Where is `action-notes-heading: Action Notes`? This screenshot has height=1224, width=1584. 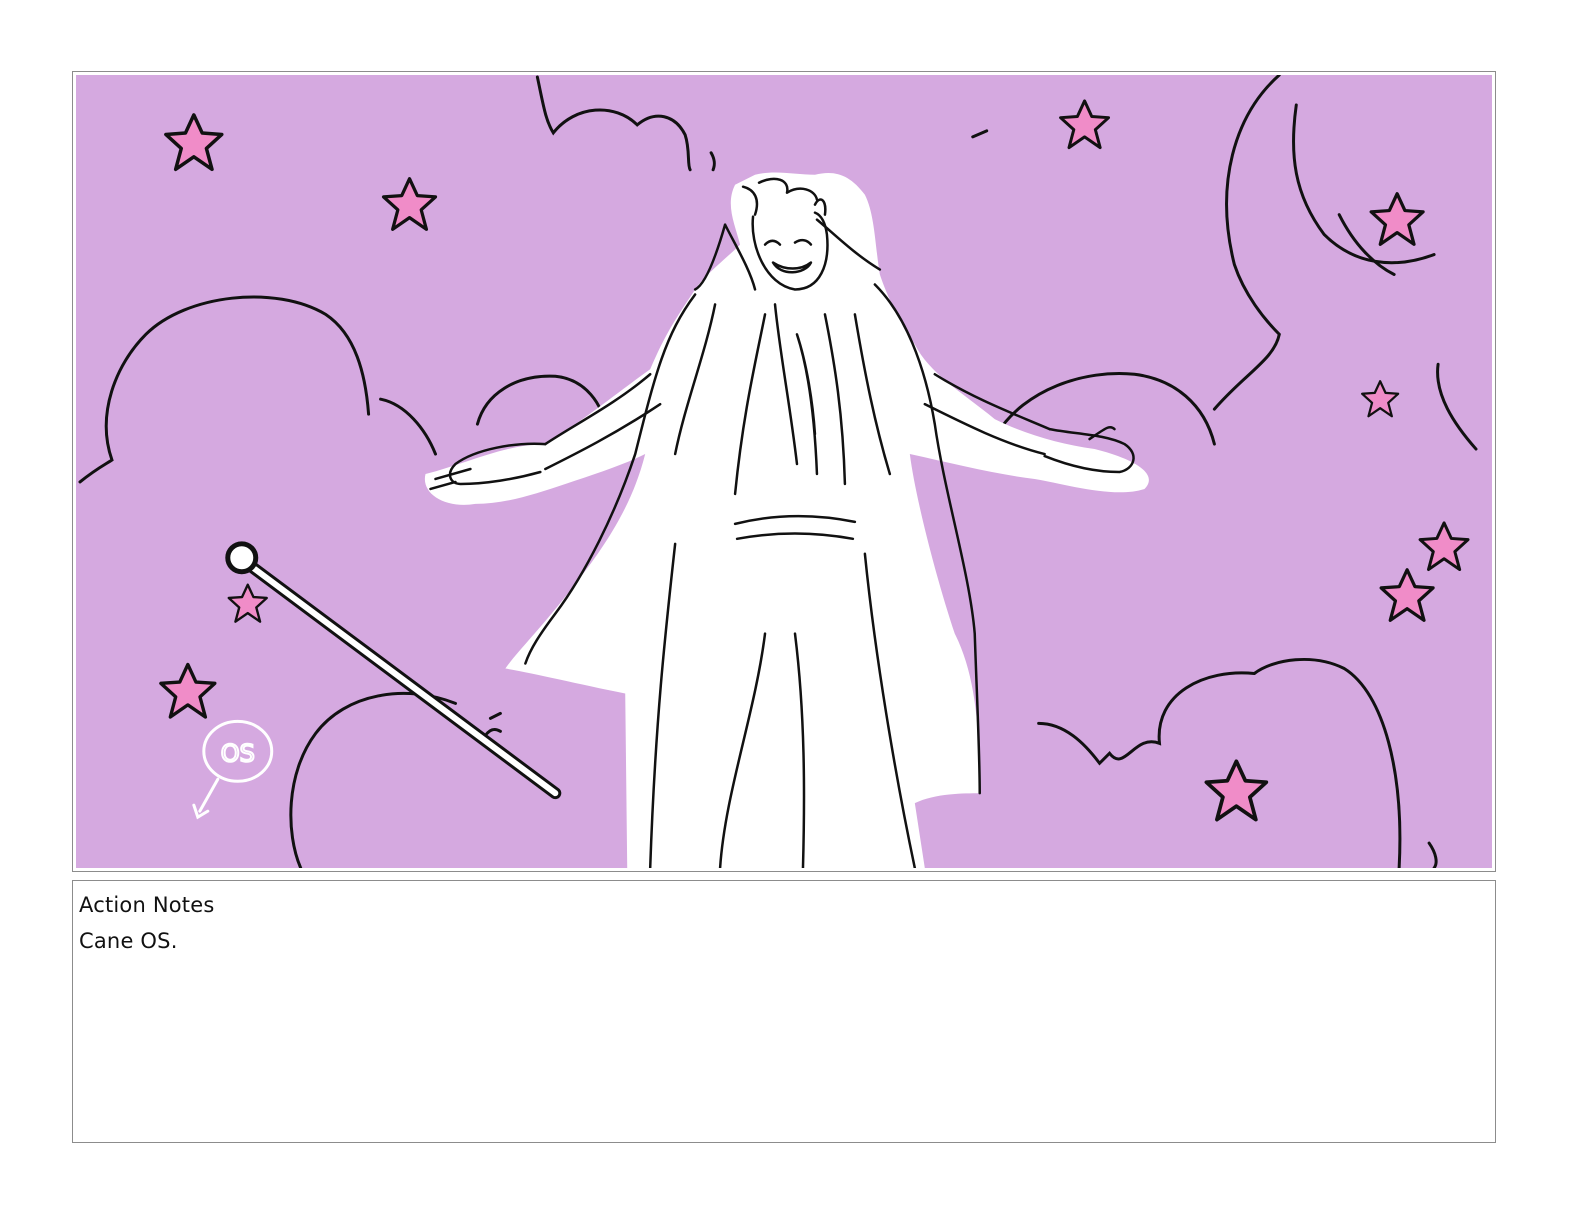
action-notes-heading: Action Notes is located at coordinates (147, 905).